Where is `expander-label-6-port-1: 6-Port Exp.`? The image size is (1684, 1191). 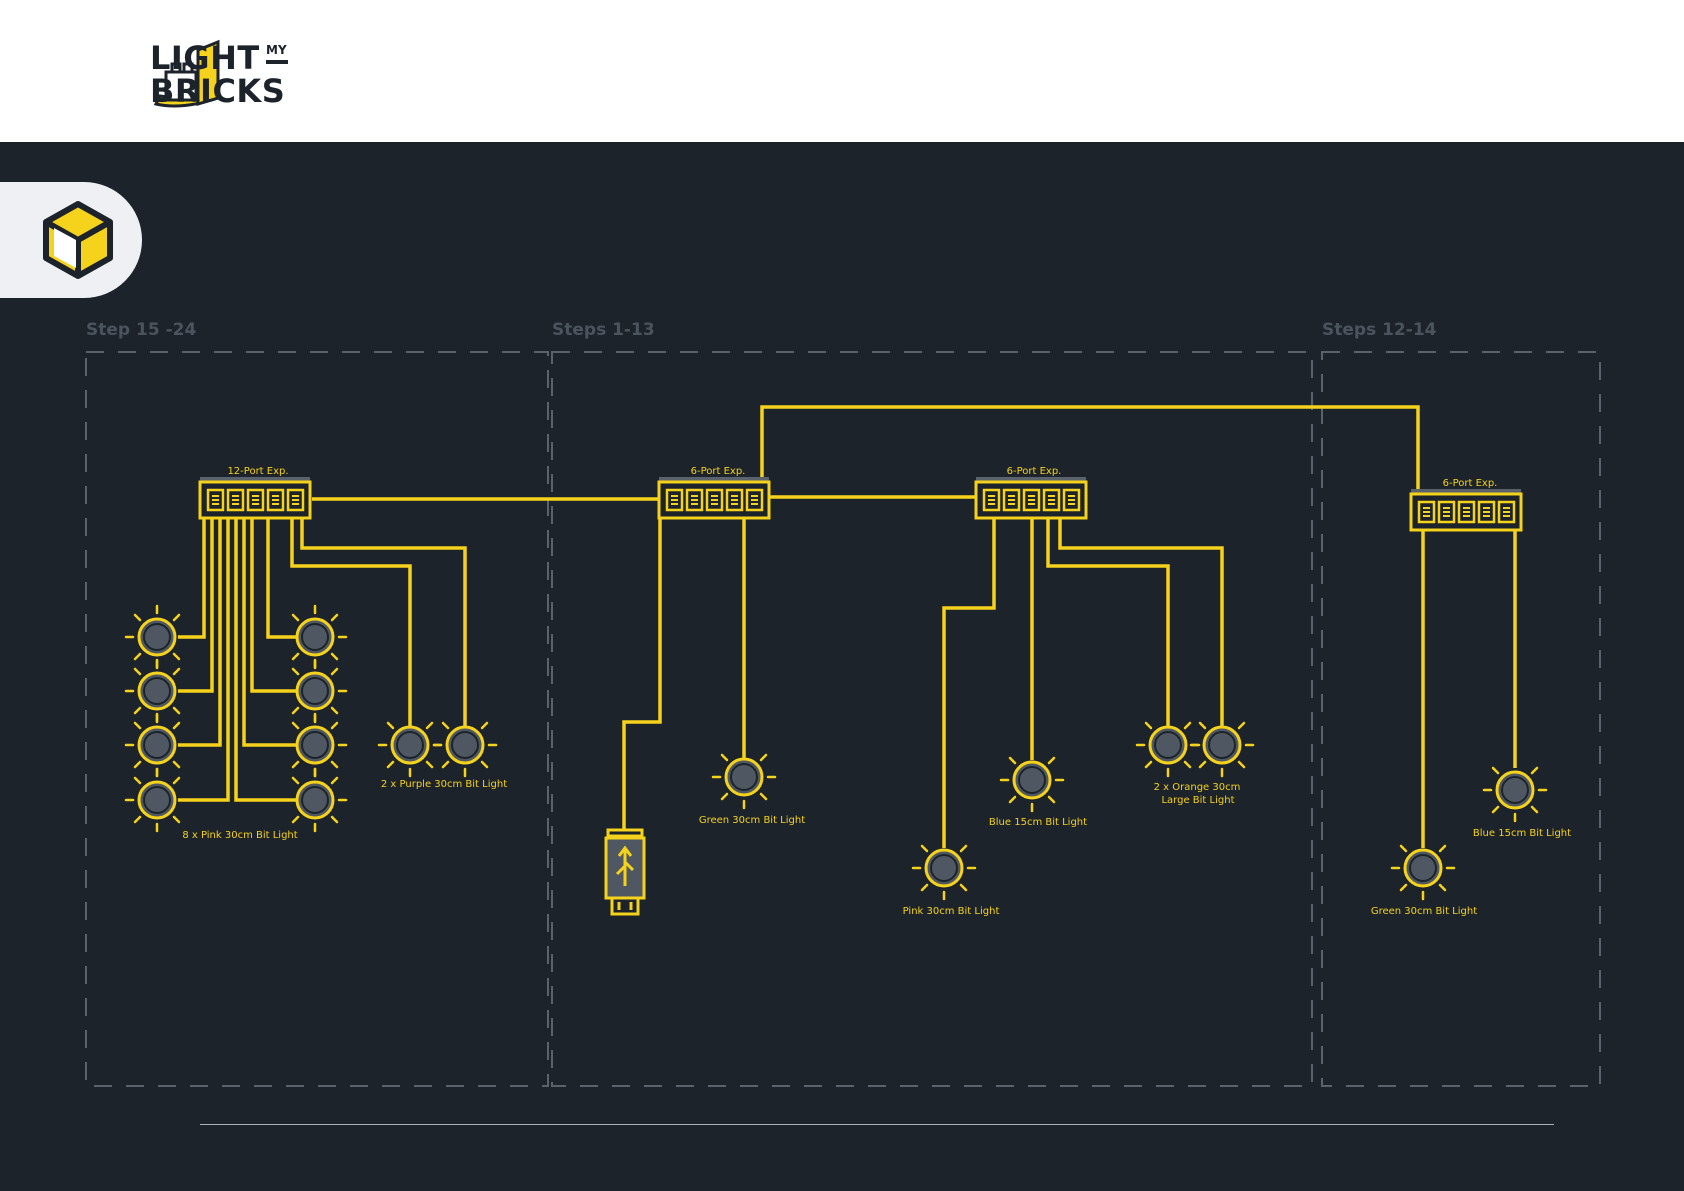 expander-label-6-port-1: 6-Port Exp. is located at coordinates (718, 471).